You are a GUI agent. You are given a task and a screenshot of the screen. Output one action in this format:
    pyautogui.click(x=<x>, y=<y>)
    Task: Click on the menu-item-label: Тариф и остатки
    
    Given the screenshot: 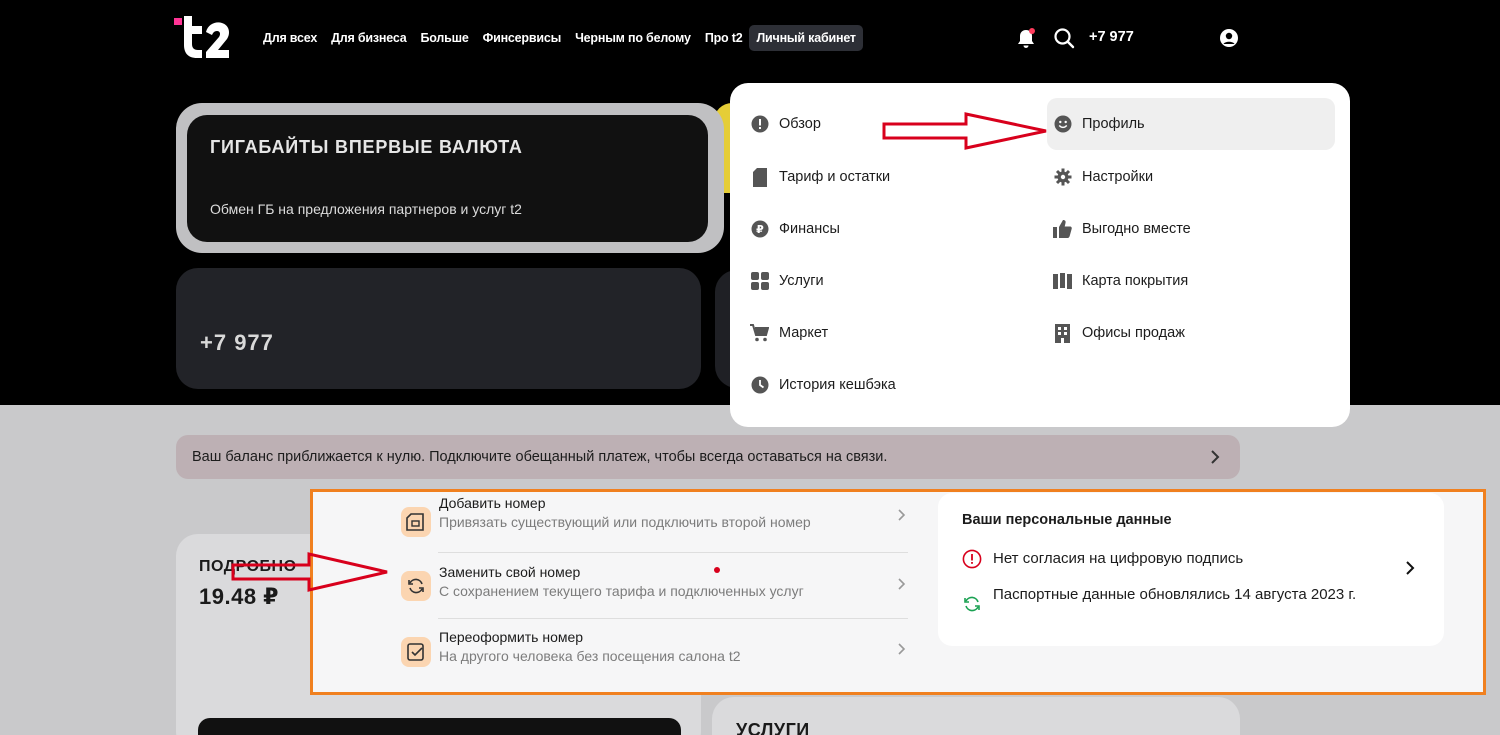 What is the action you would take?
    pyautogui.click(x=835, y=177)
    